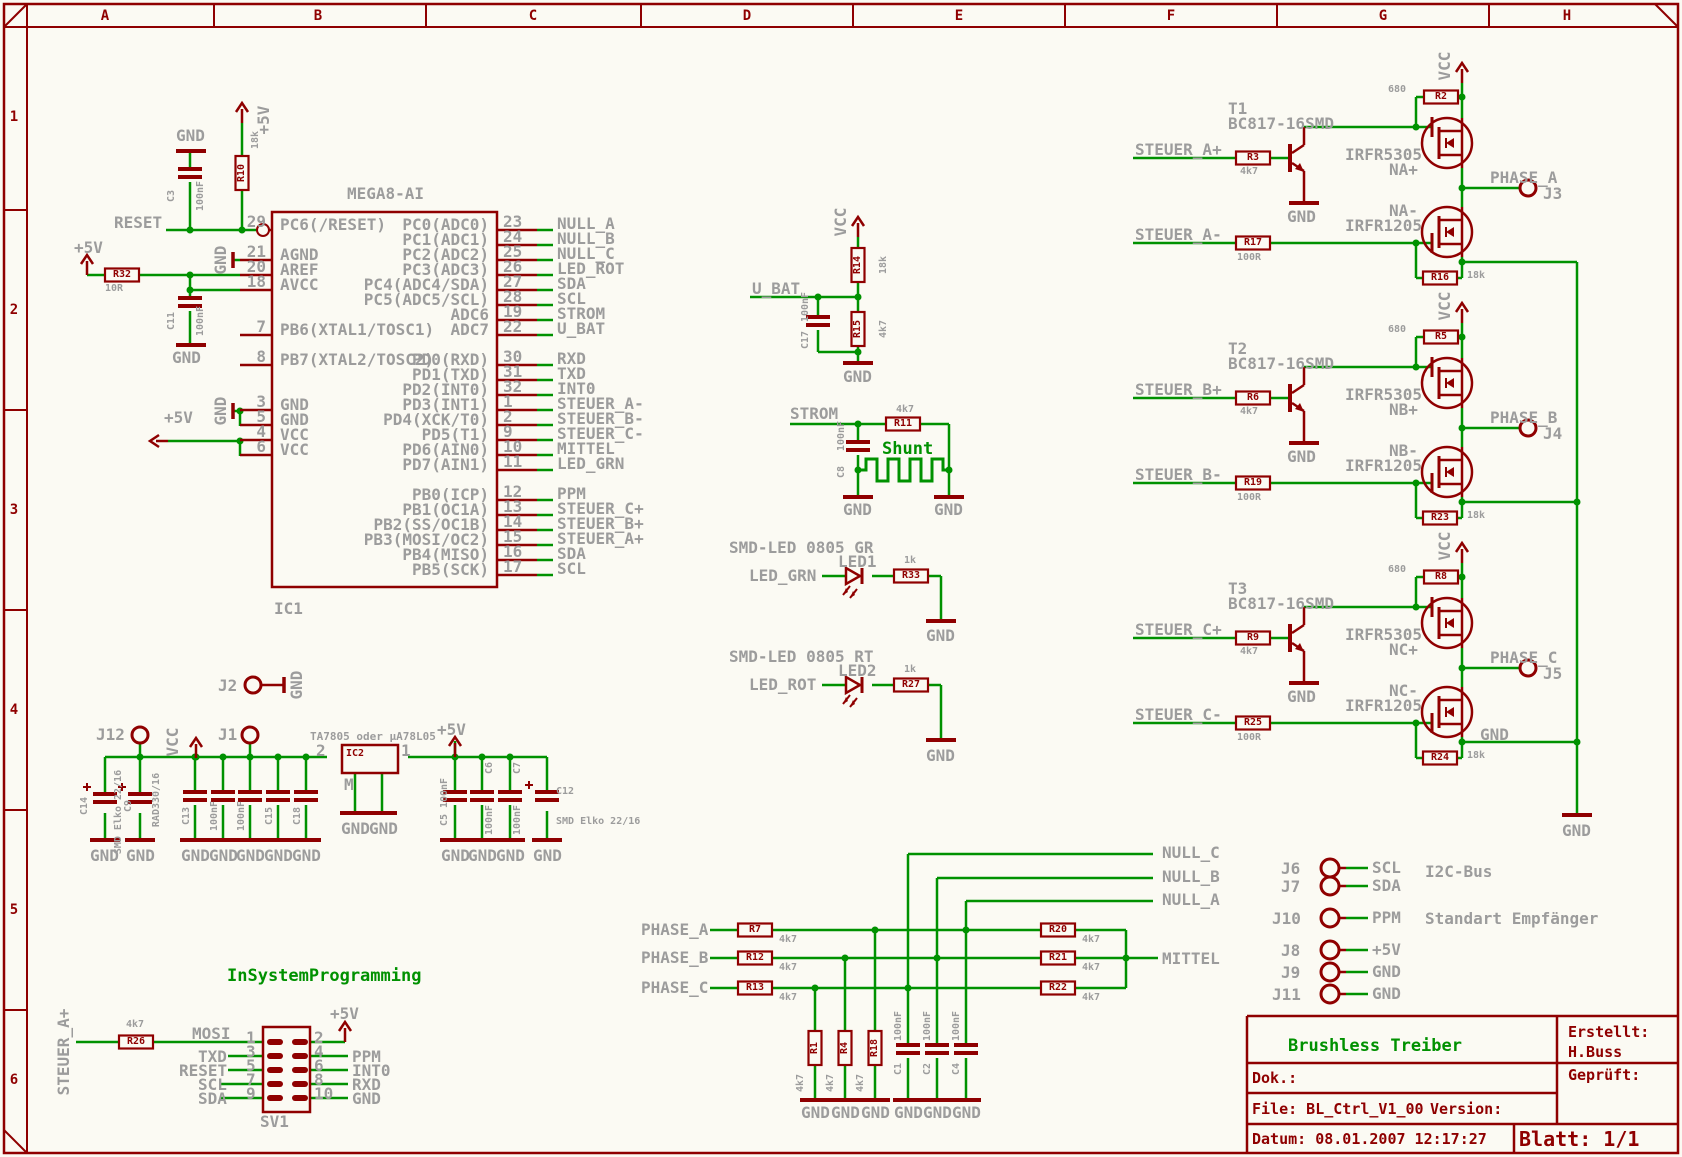 The image size is (1682, 1157). I want to click on j12-label: J12, so click(110, 734).